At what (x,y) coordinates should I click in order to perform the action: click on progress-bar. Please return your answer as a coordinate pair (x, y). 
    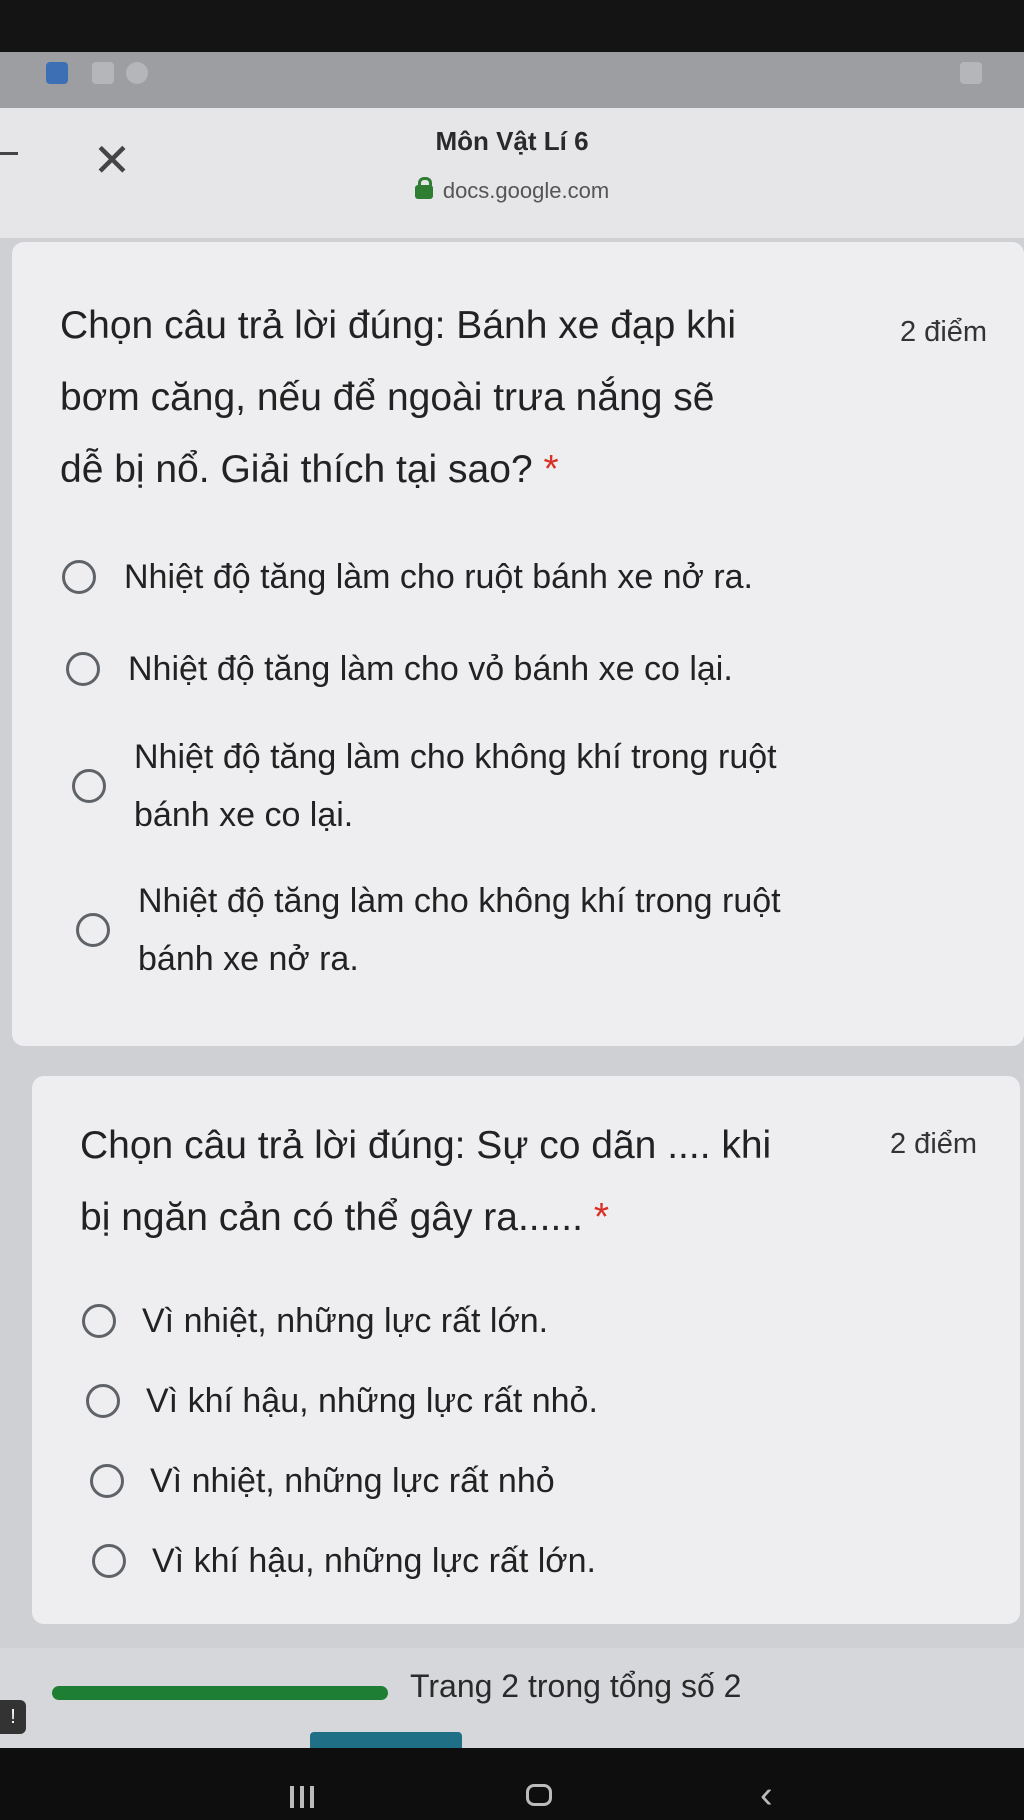
    Looking at the image, I should click on (220, 1693).